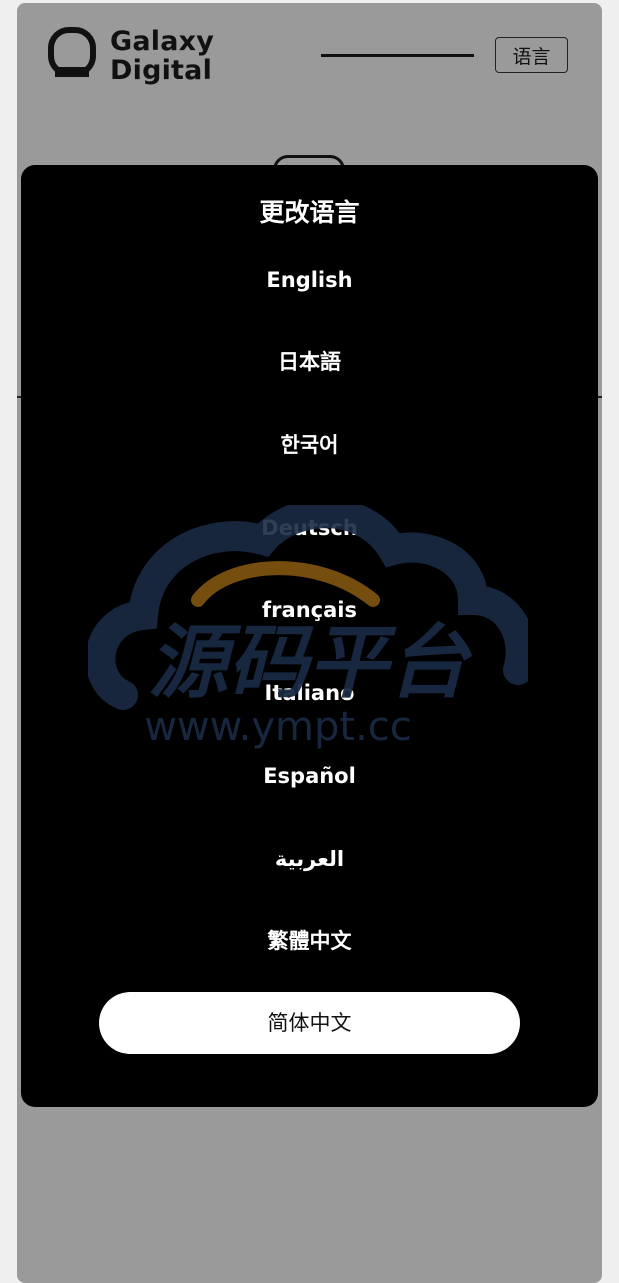 The width and height of the screenshot is (619, 1283). What do you see at coordinates (162, 41) in the screenshot?
I see `logo-line-1: Galaxy` at bounding box center [162, 41].